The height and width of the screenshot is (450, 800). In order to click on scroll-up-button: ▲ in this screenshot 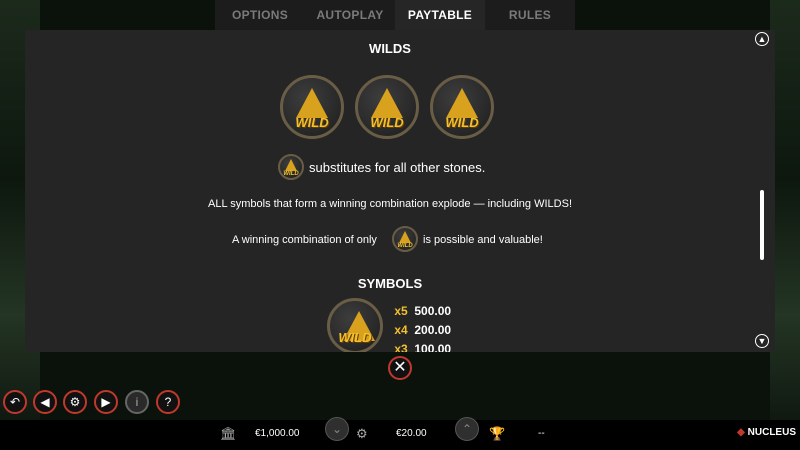, I will do `click(762, 39)`.